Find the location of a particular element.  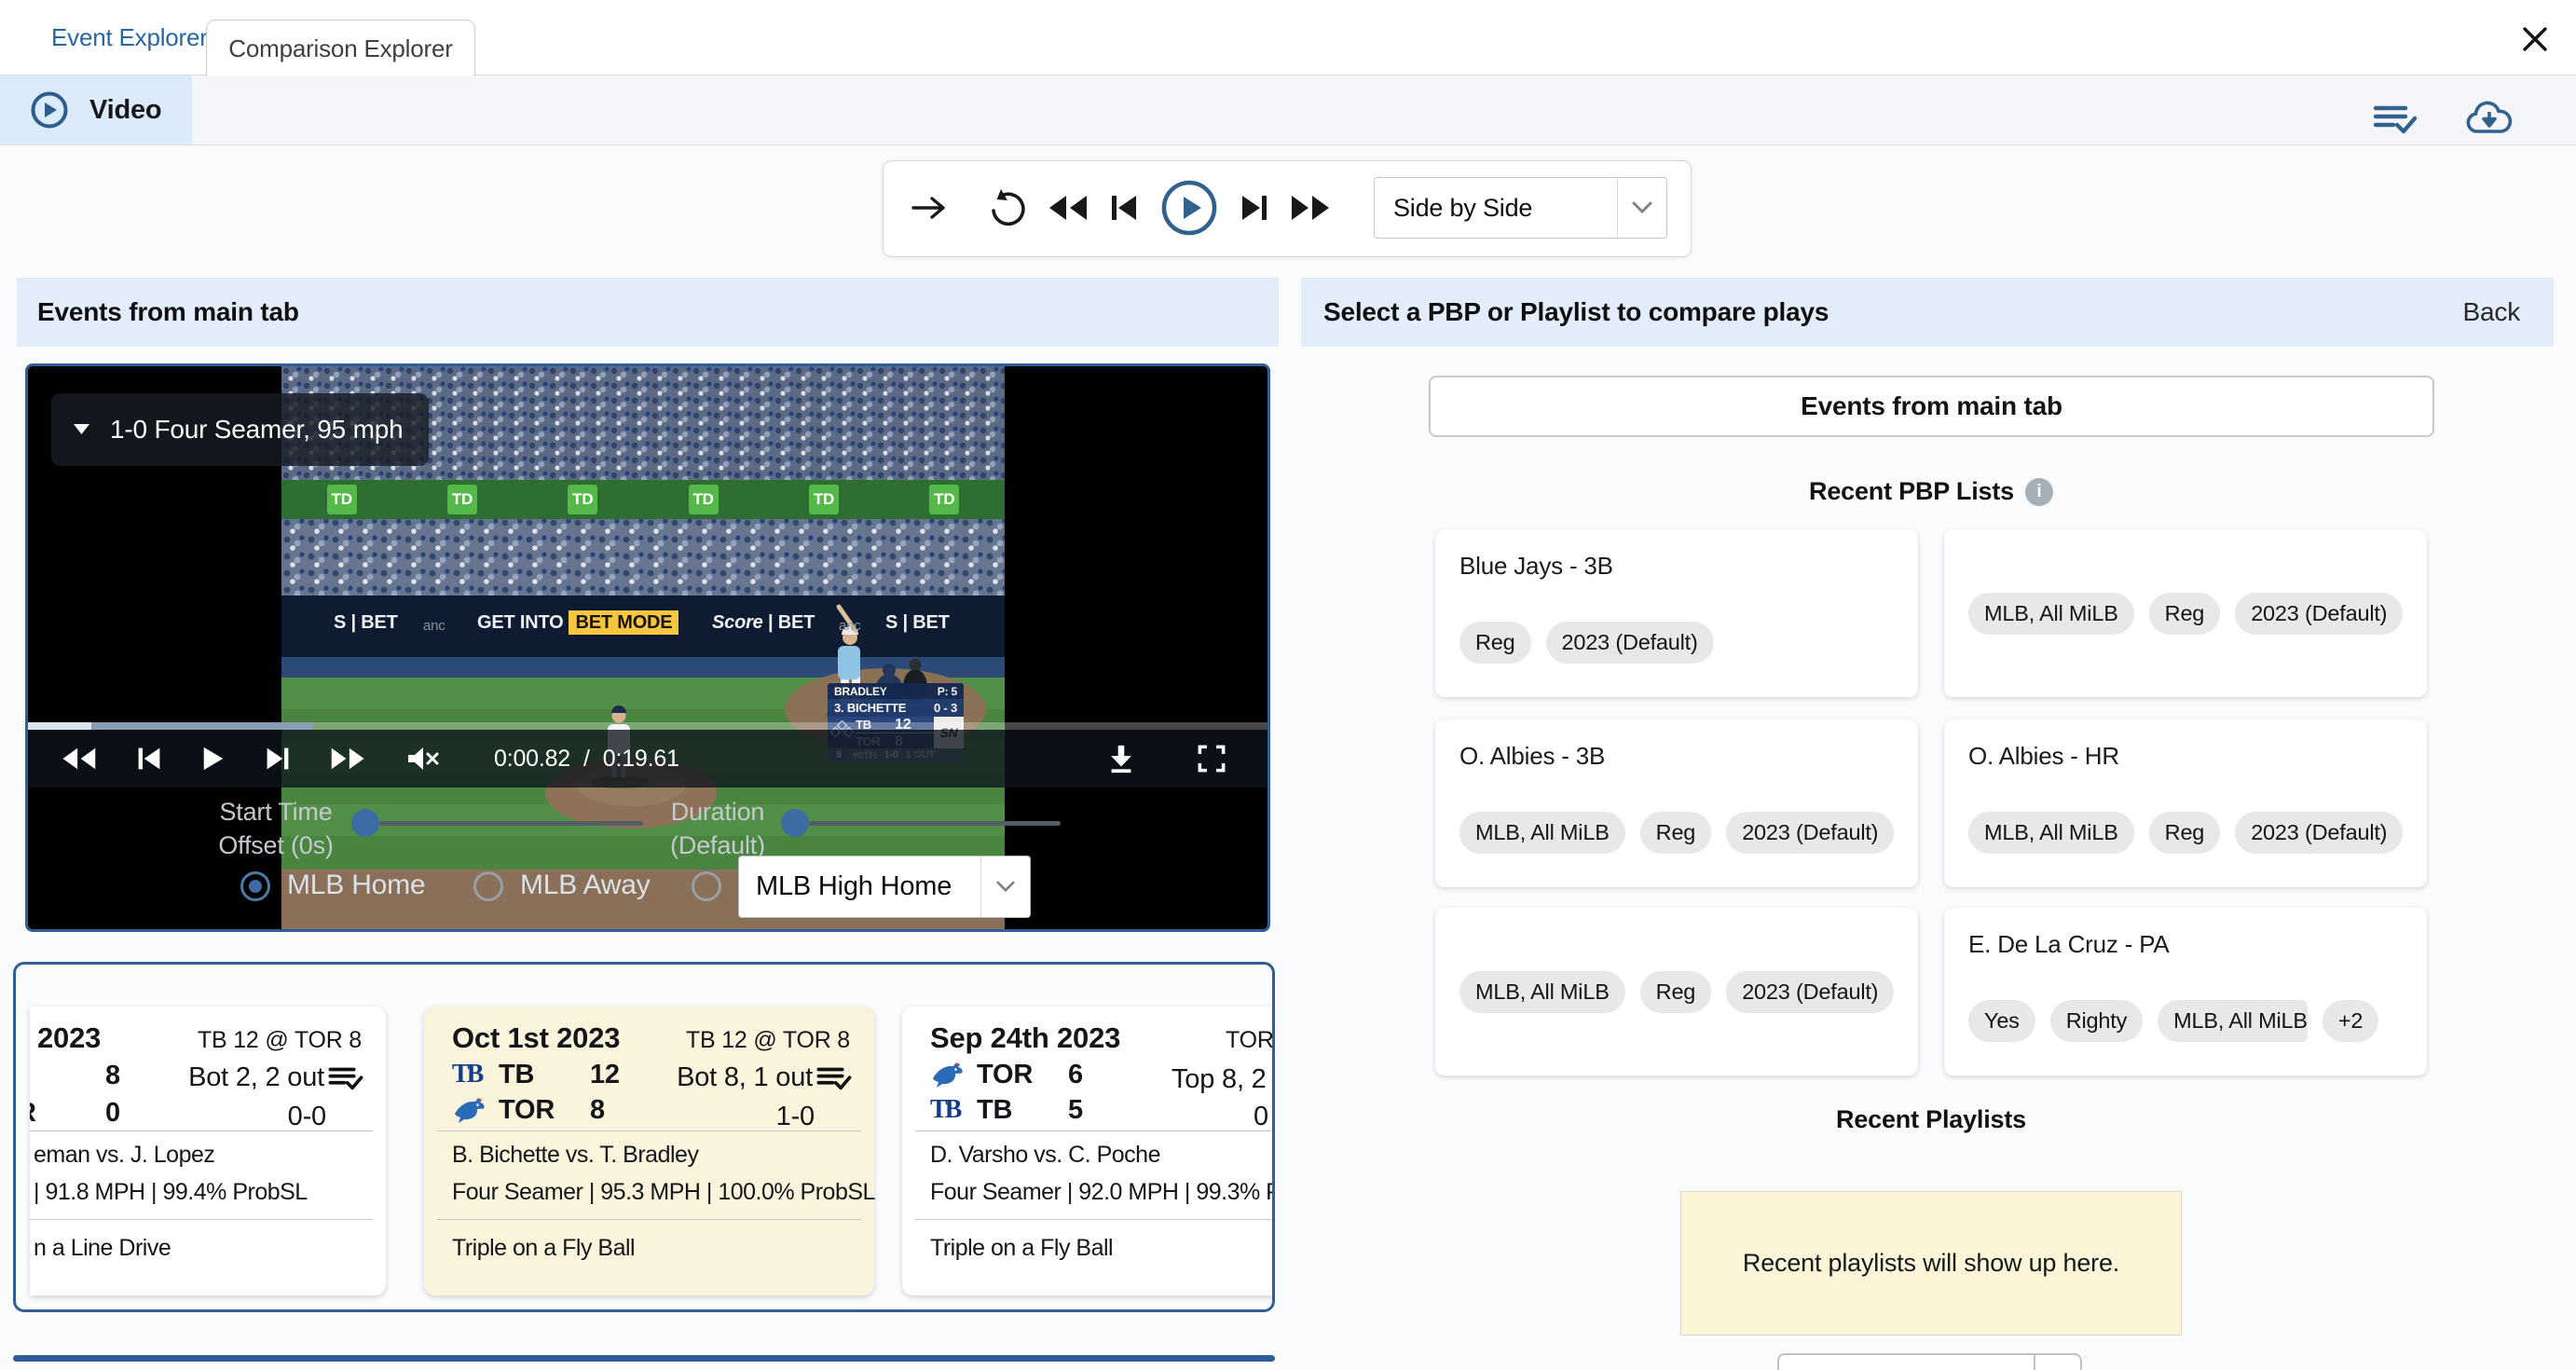

scorebug-pitch-count: P: 5 is located at coordinates (947, 691).